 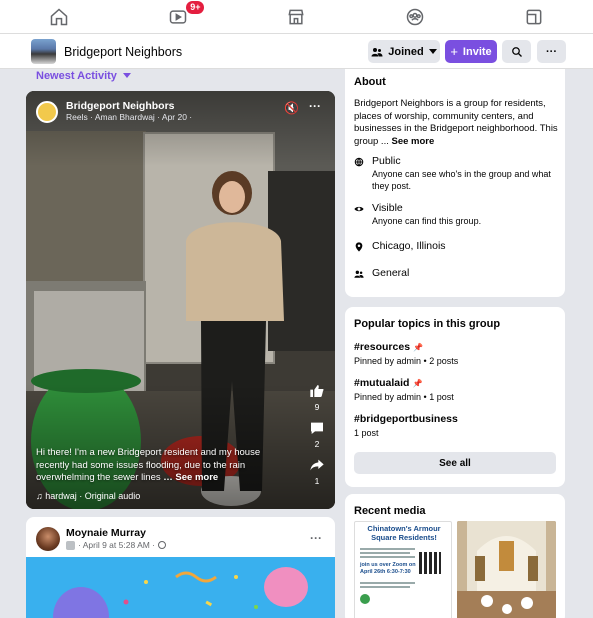 What do you see at coordinates (195, 7) in the screenshot?
I see `notification-badge: 9+` at bounding box center [195, 7].